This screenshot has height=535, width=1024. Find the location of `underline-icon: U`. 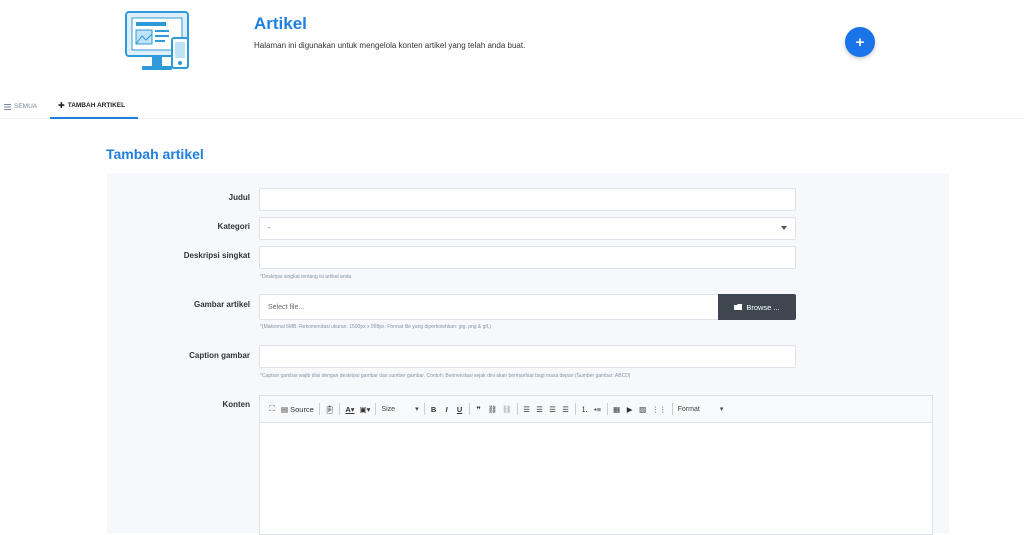

underline-icon: U is located at coordinates (460, 409).